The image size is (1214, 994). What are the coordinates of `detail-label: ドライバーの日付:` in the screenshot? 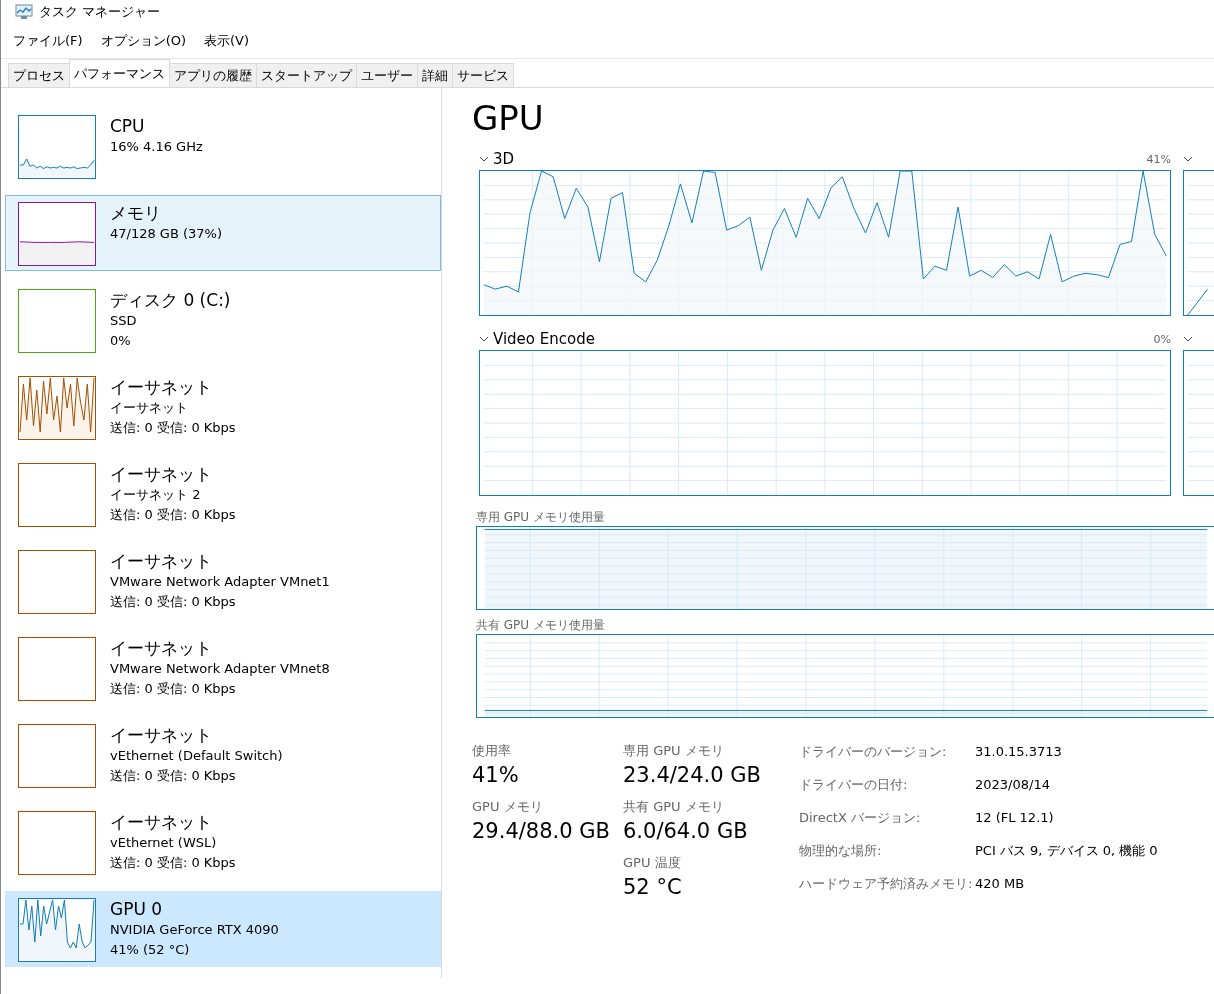 It's located at (854, 785).